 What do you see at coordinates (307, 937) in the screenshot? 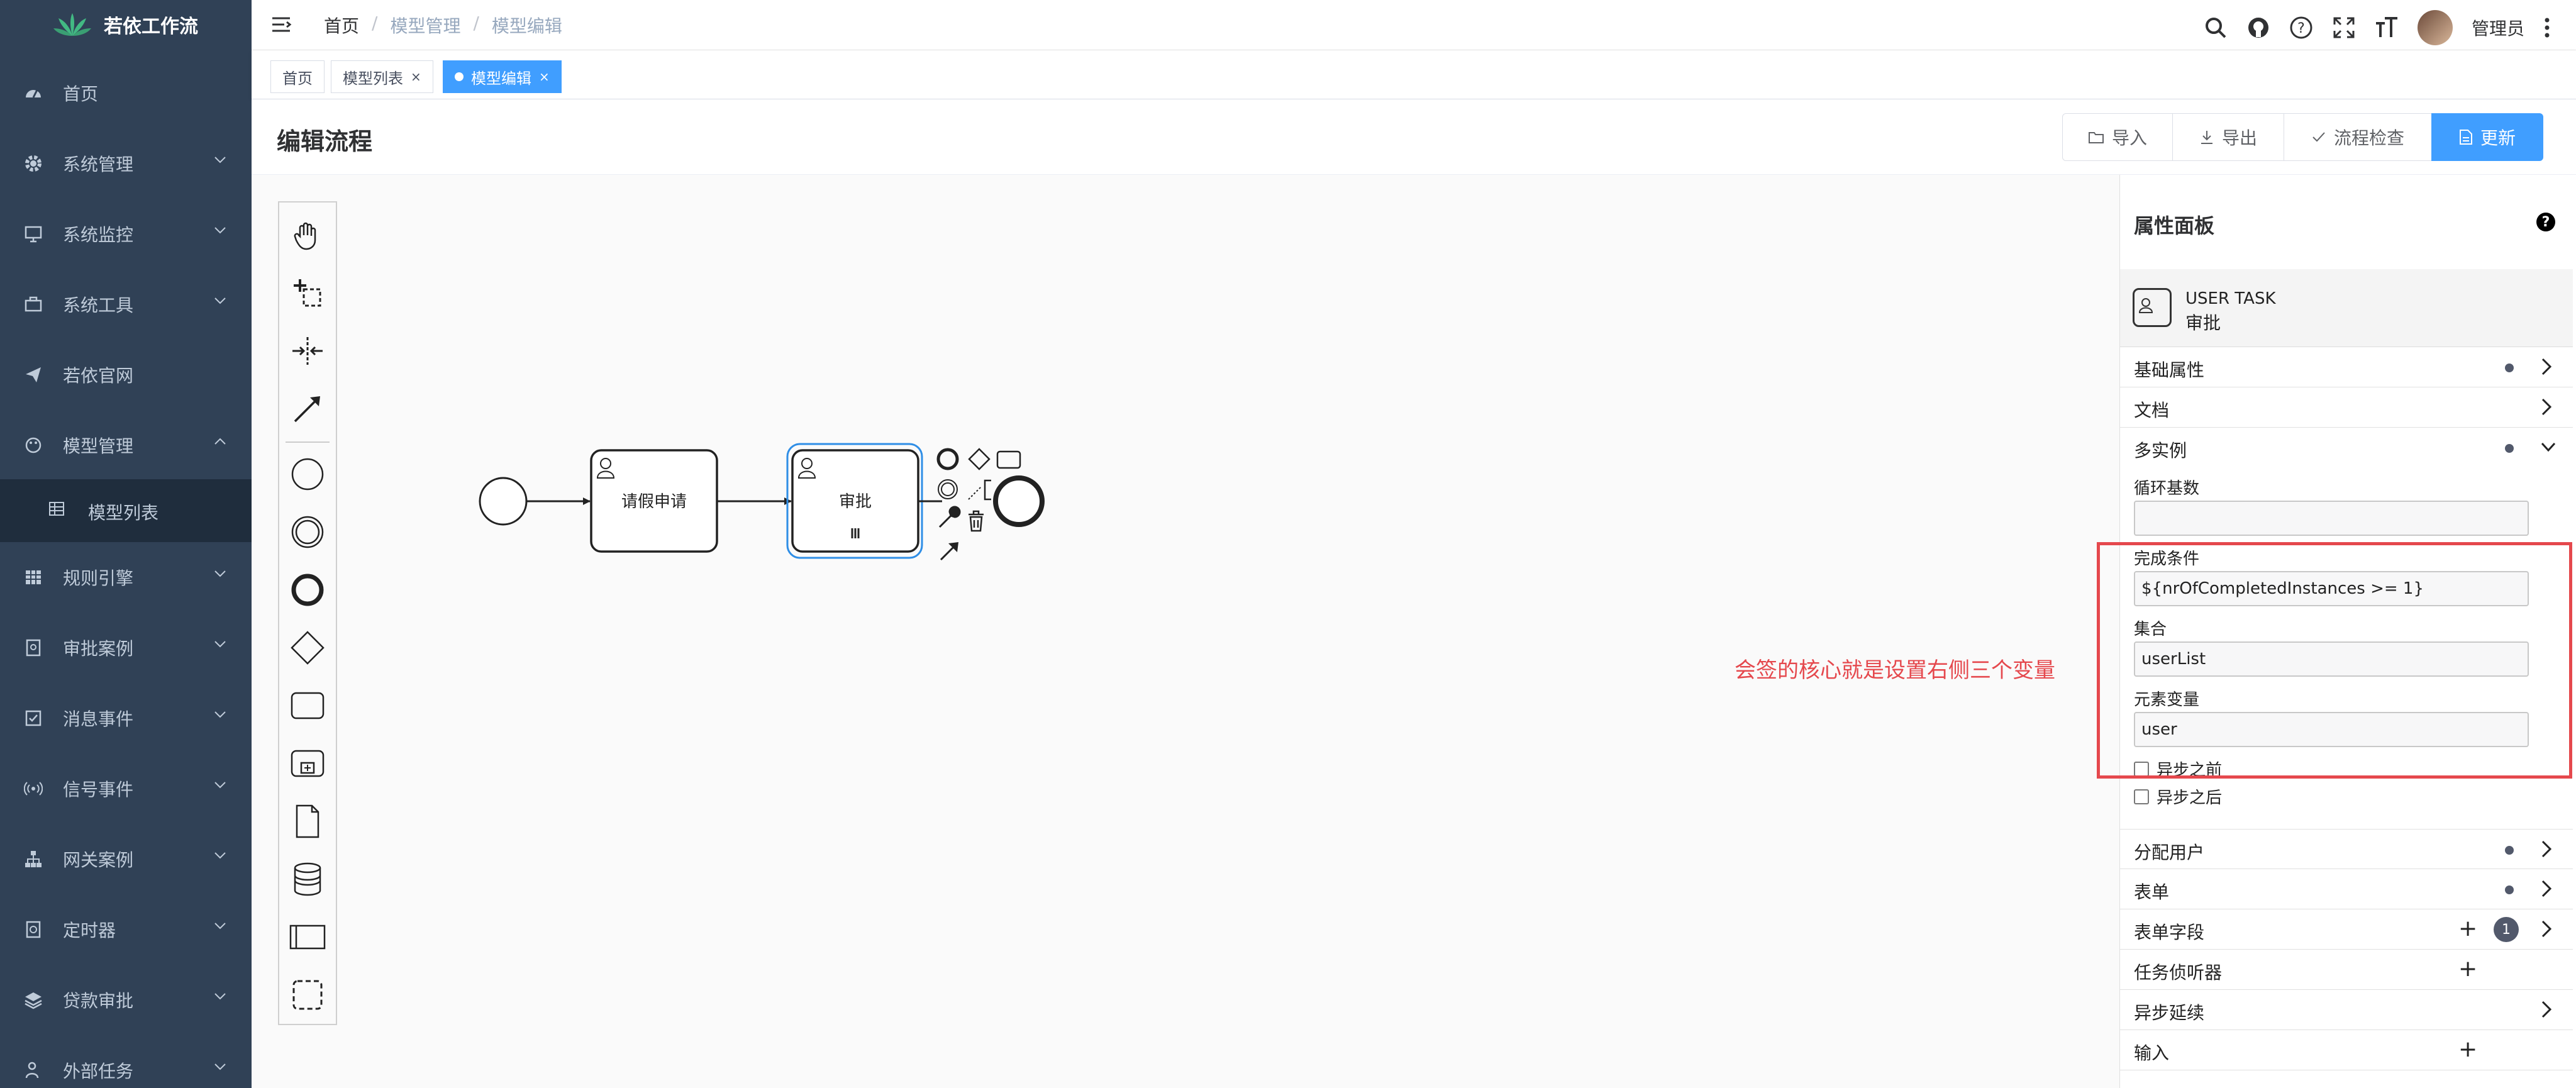
I see `pool-icon` at bounding box center [307, 937].